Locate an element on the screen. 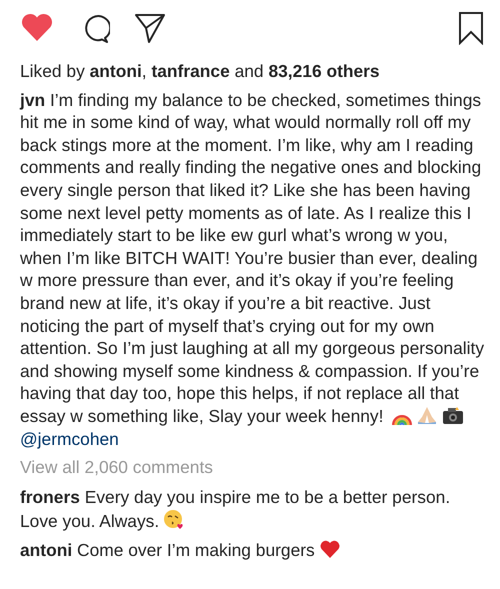 Image resolution: width=500 pixels, height=589 pixels. bookmark-icon is located at coordinates (471, 28).